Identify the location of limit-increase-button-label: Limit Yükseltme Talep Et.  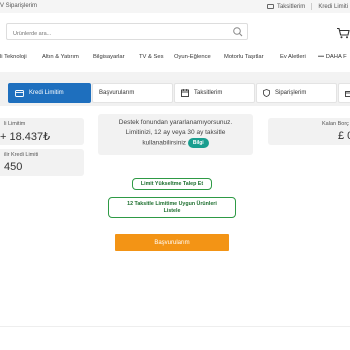
(172, 183).